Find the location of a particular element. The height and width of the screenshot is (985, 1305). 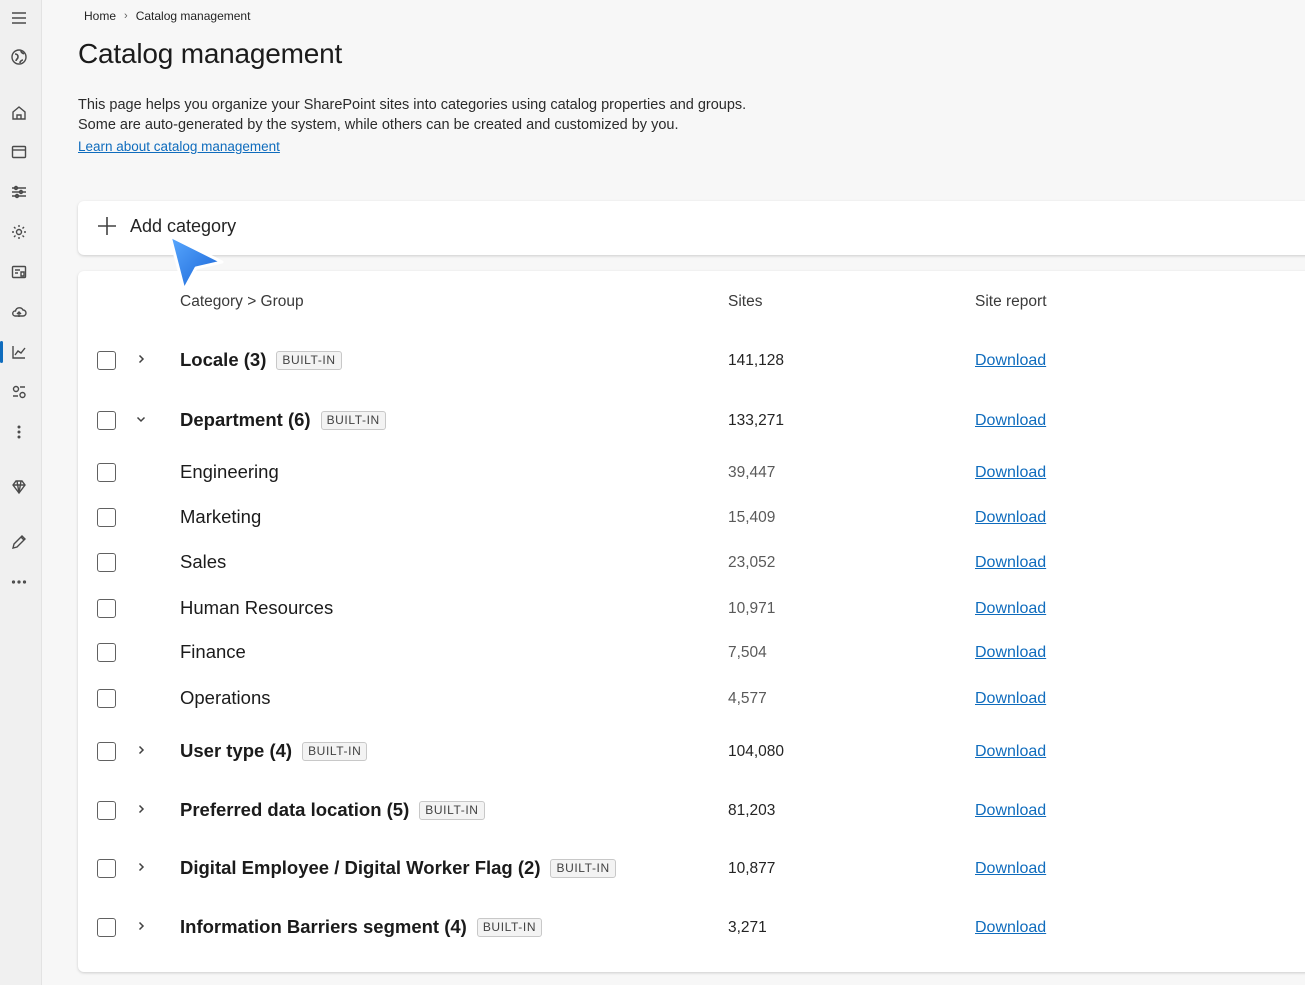

row-name-label: Operations is located at coordinates (225, 697).